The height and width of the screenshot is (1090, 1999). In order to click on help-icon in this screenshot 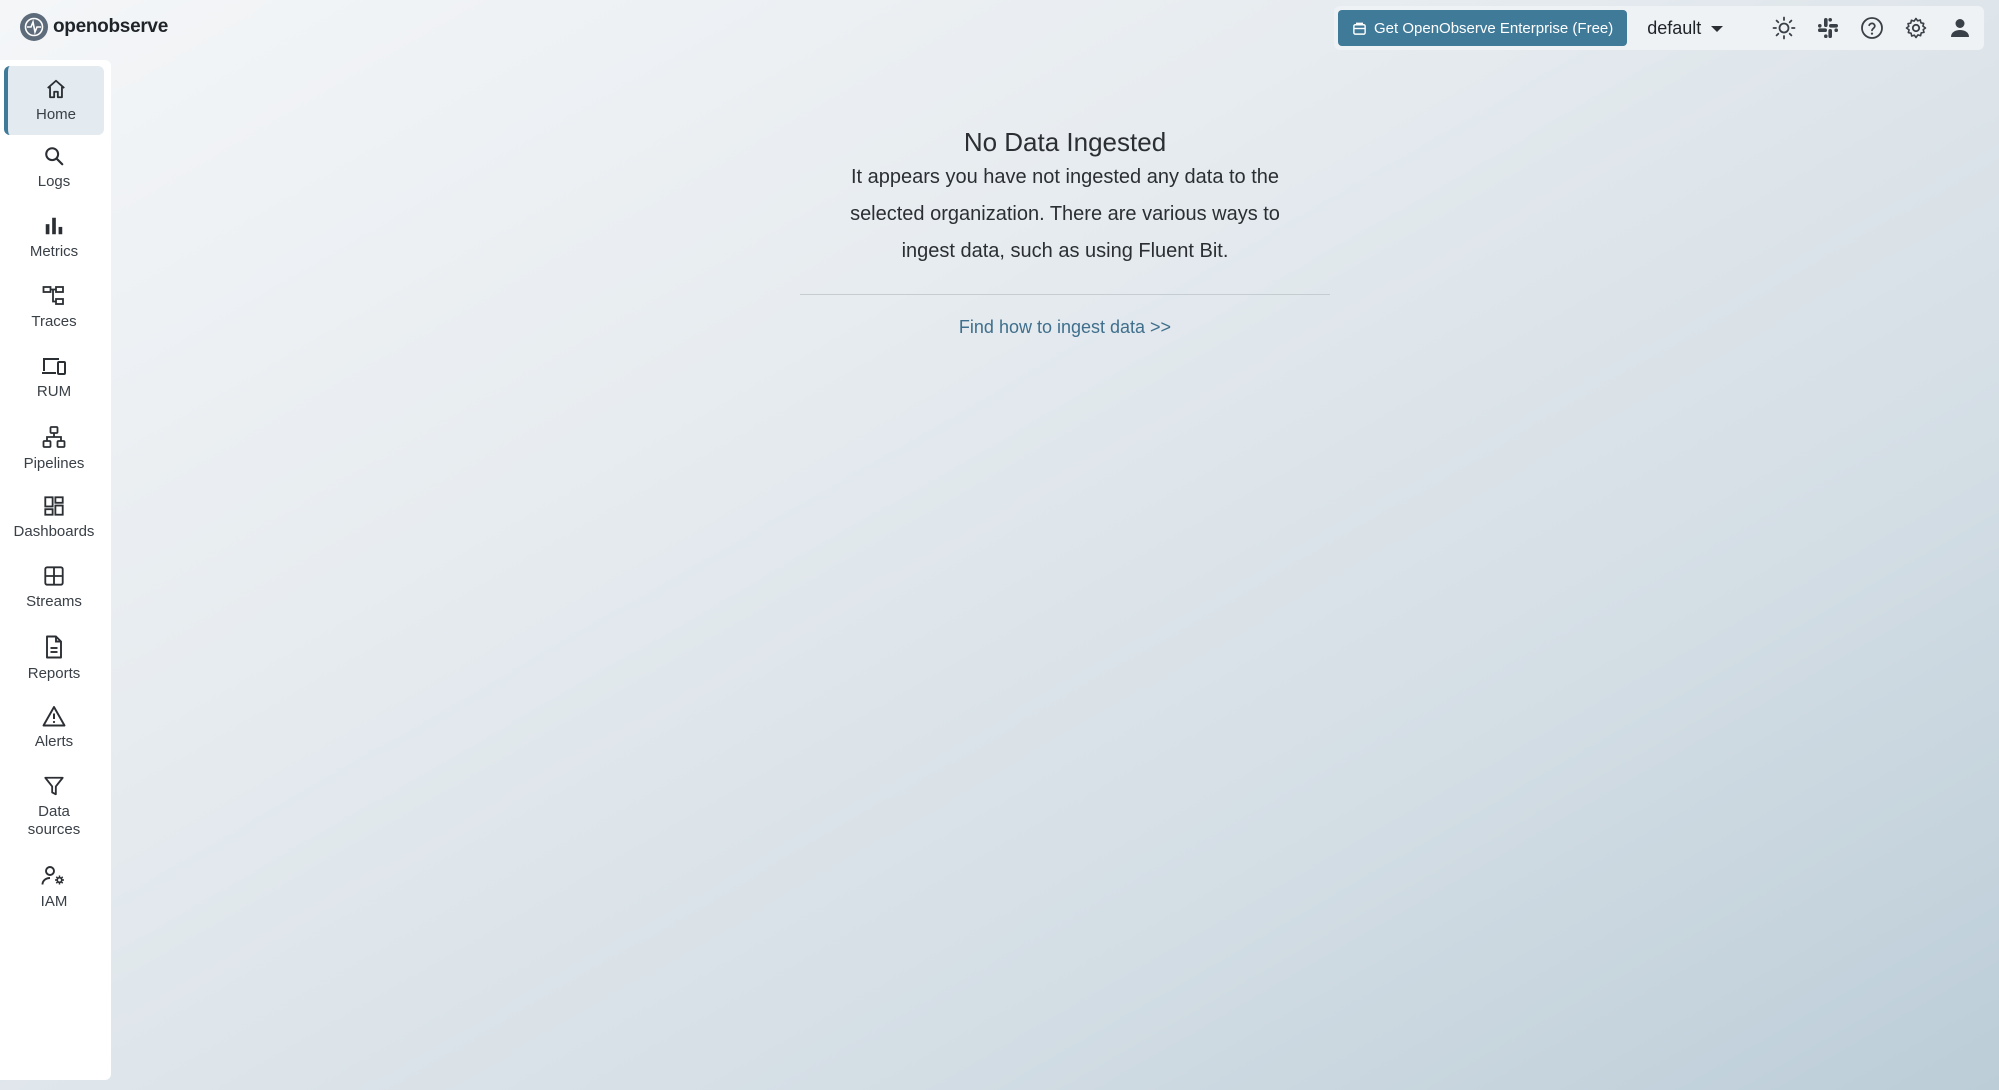, I will do `click(1872, 28)`.